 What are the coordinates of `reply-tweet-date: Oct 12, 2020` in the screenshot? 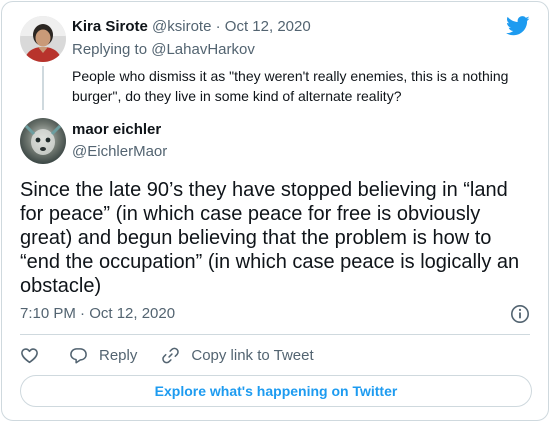 It's located at (268, 26).